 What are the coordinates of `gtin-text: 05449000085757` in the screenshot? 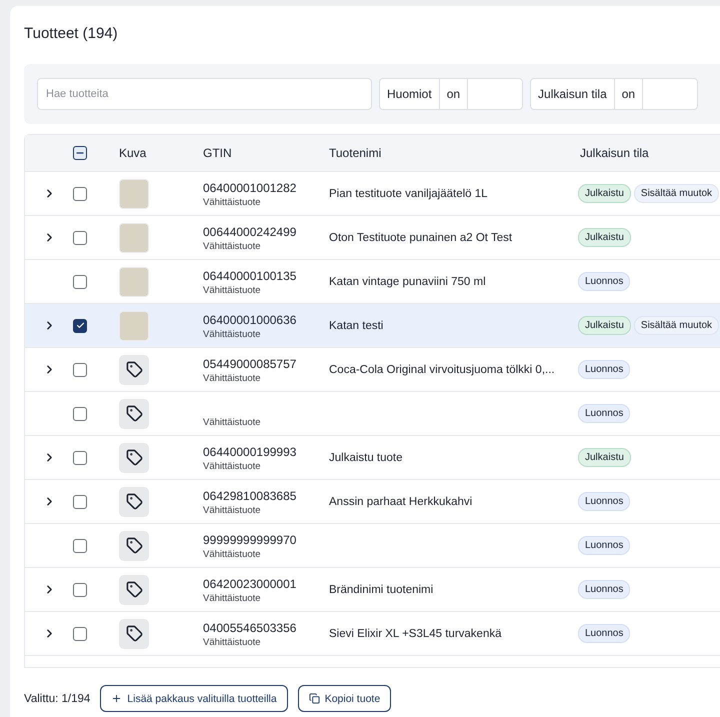 It's located at (250, 364).